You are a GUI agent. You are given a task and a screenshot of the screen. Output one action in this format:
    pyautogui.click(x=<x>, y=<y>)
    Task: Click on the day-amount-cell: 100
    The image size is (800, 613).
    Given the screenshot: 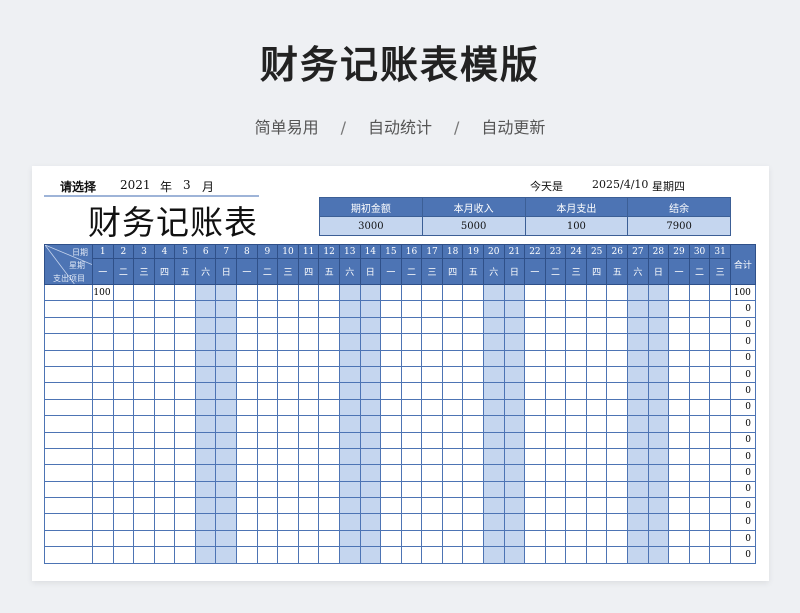 What is the action you would take?
    pyautogui.click(x=103, y=292)
    